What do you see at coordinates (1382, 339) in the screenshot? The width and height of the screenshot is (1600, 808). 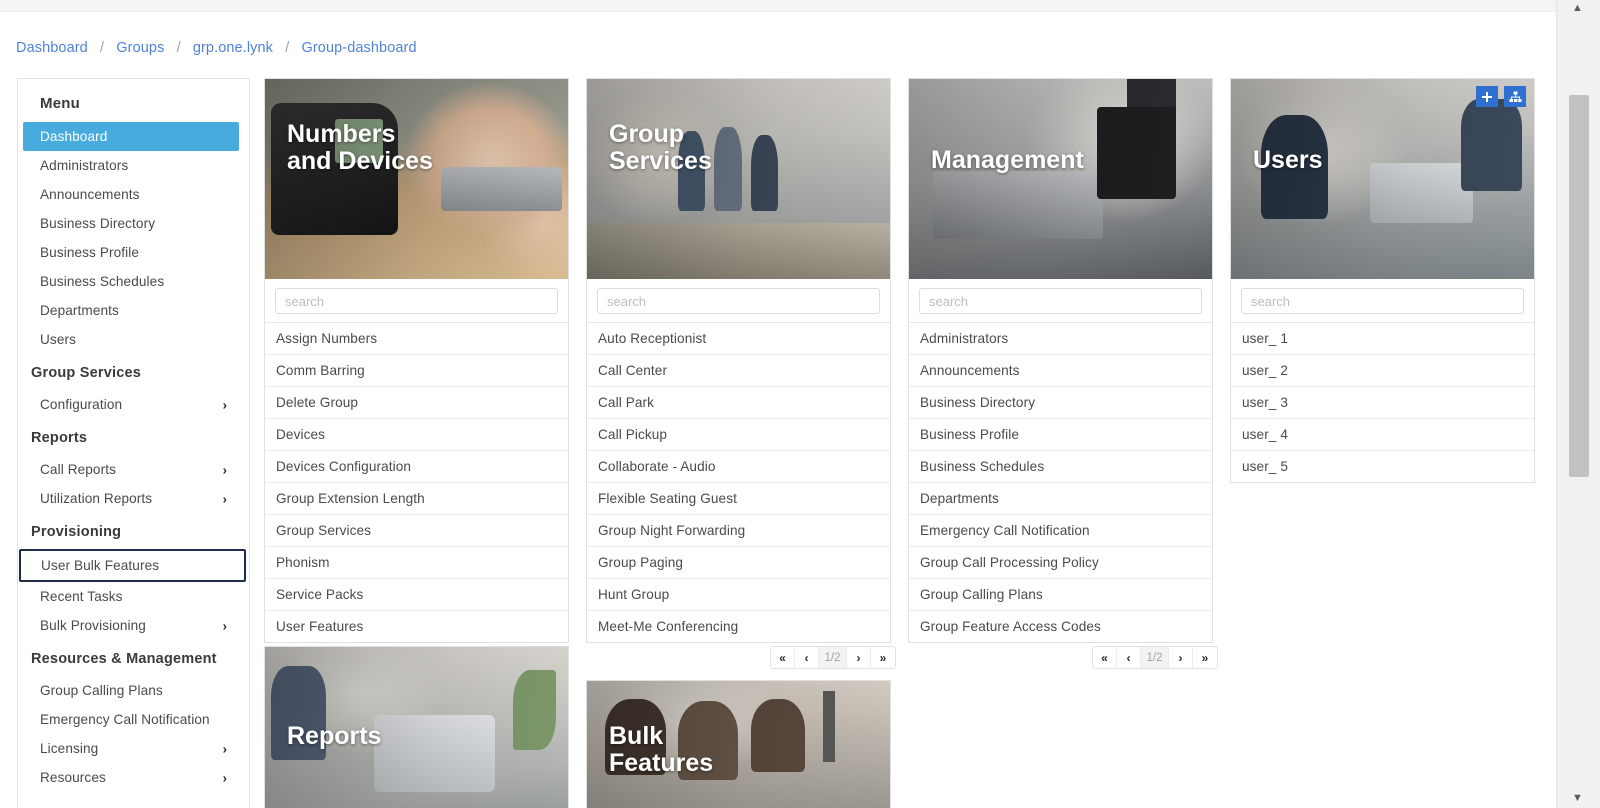 I see `list-item: user_ 1` at bounding box center [1382, 339].